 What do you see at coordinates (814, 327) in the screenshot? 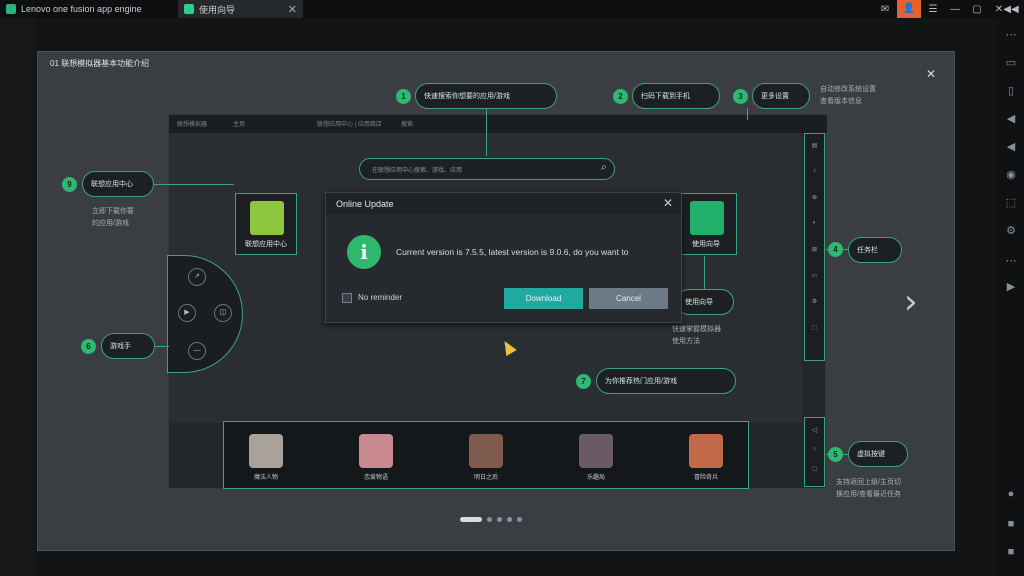
I see `tb-icon-8: ⬚` at bounding box center [814, 327].